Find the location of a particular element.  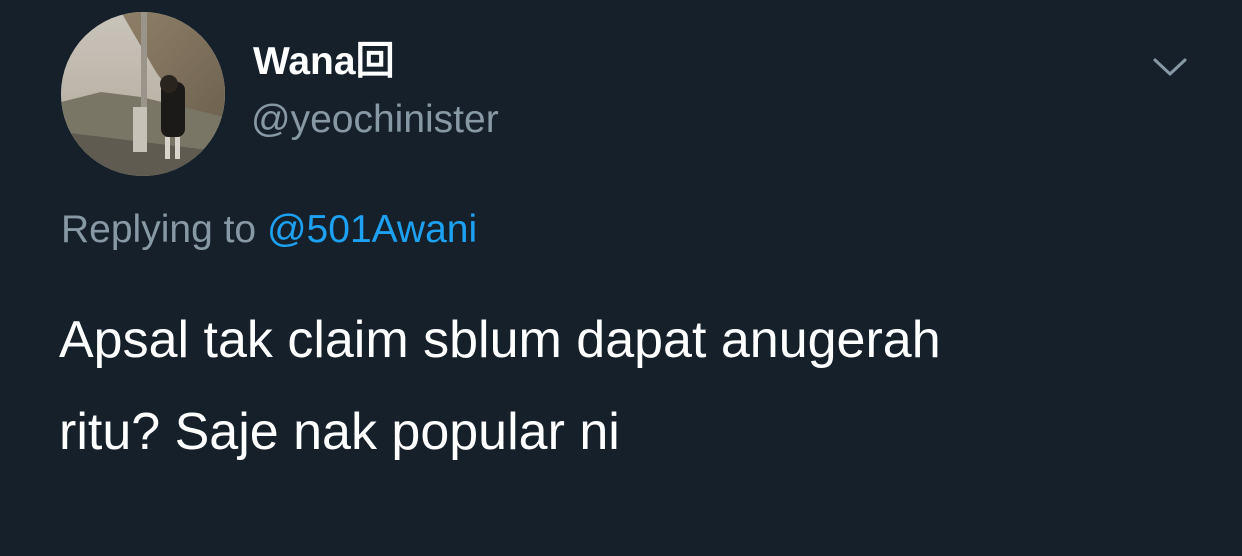

chevron-down-icon is located at coordinates (1170, 67).